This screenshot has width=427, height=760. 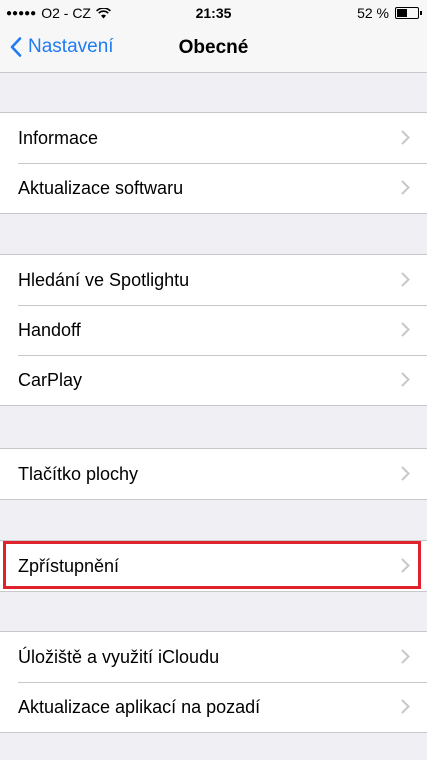 I want to click on settings-row-handoff: Handoff, so click(x=213, y=330).